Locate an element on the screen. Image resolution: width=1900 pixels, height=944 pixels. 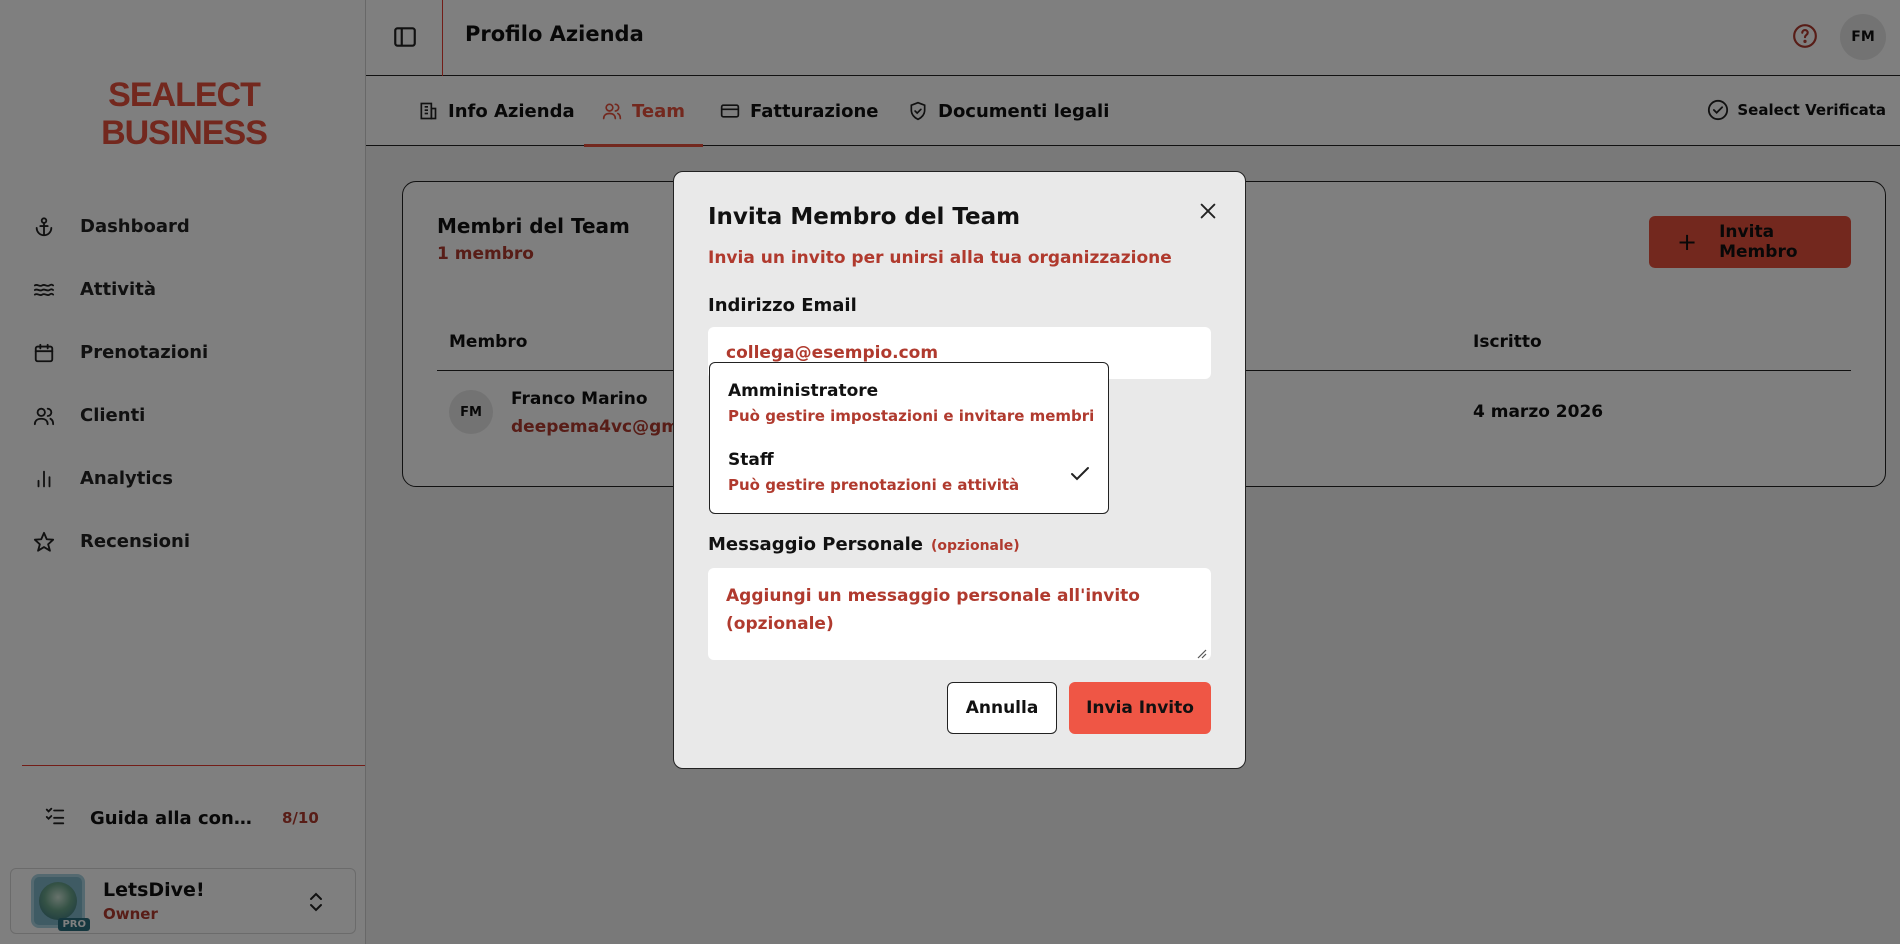
check-icon is located at coordinates (1080, 476).